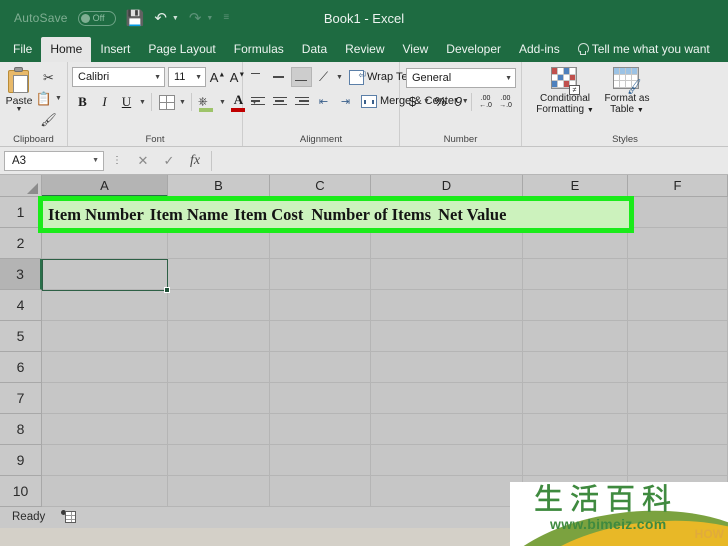  Describe the element at coordinates (447, 305) in the screenshot. I see `cell-d4` at that location.